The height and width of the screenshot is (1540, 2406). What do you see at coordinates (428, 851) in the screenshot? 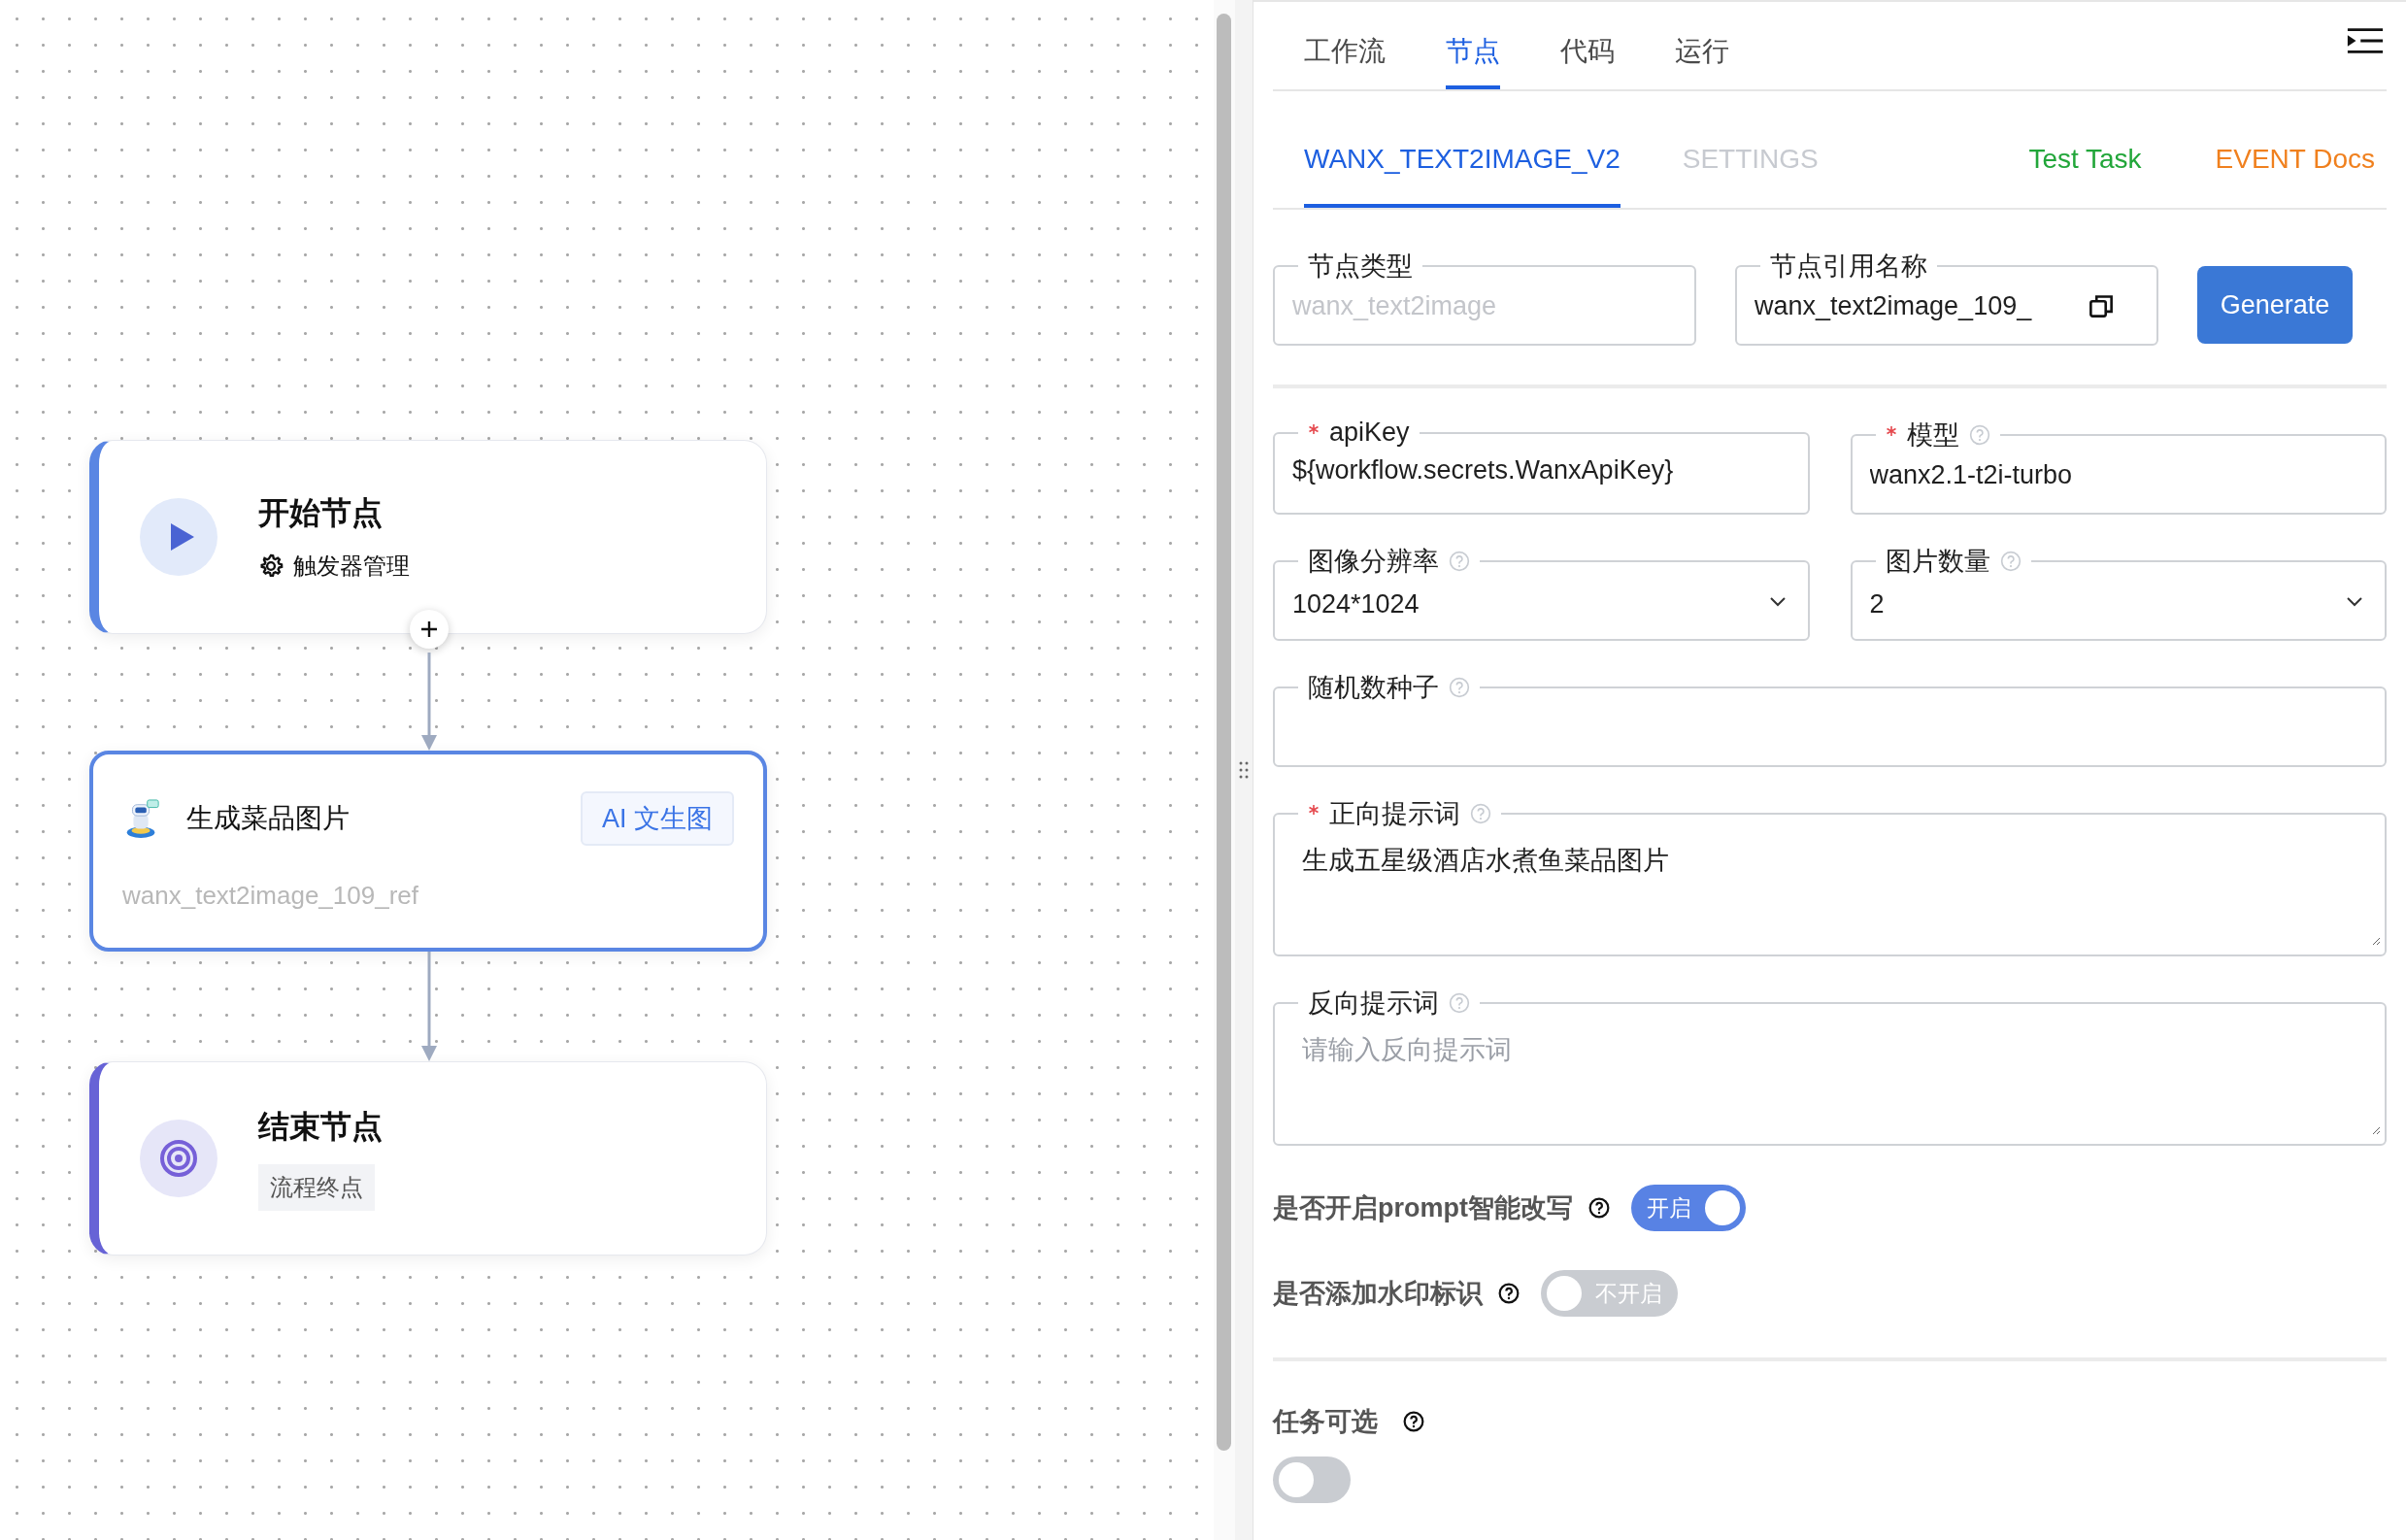
I see `node-card: 生成菜品图片 AI 文生图 wanx_text2image_109_ref` at bounding box center [428, 851].